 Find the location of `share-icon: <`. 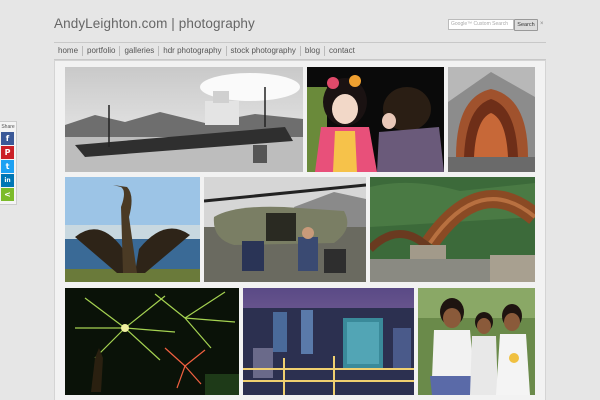

share-icon: < is located at coordinates (7, 194).